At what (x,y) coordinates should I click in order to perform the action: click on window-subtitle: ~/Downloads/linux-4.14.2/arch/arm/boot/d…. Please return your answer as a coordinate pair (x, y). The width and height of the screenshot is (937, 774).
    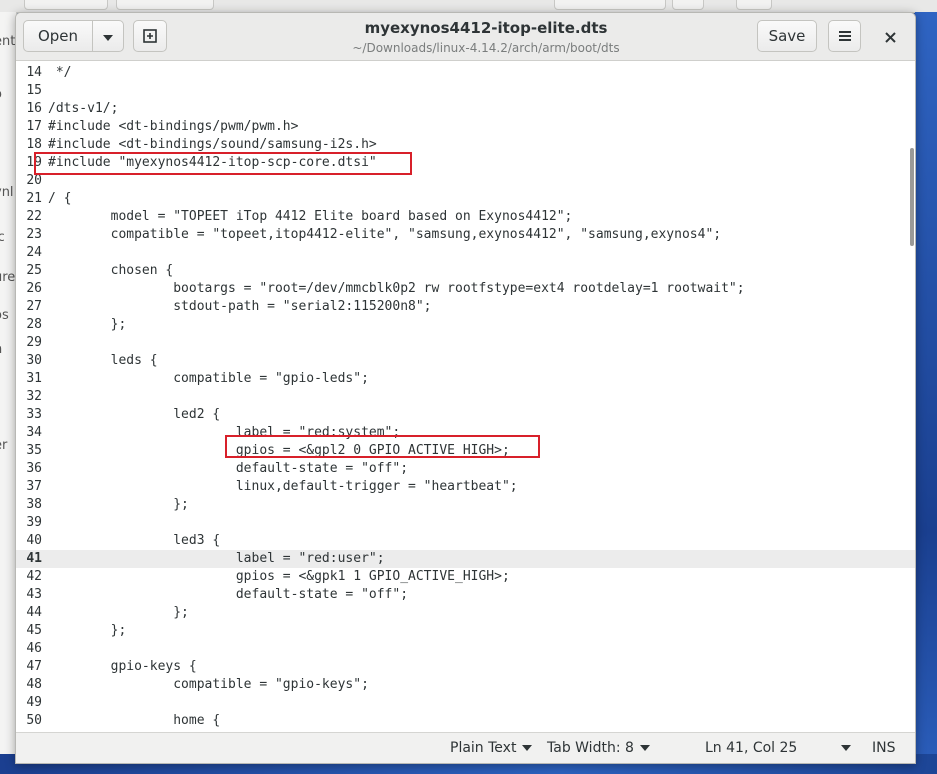
    Looking at the image, I should click on (486, 48).